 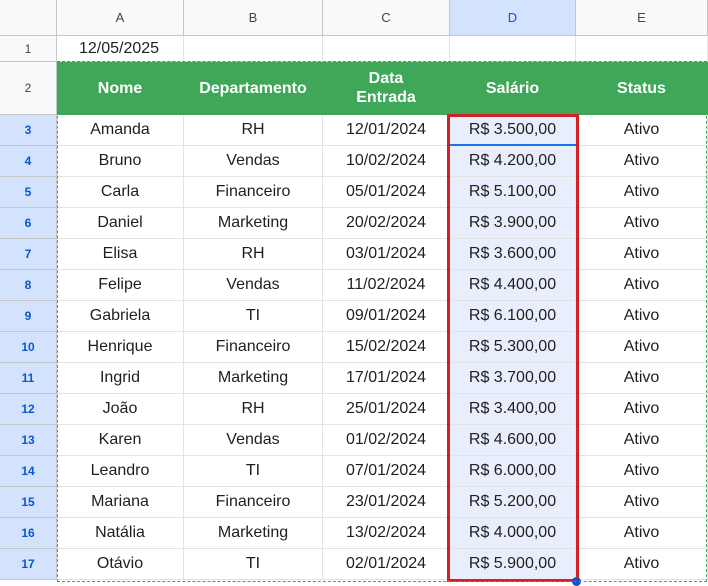 What do you see at coordinates (28, 316) in the screenshot?
I see `row-header-9: 9` at bounding box center [28, 316].